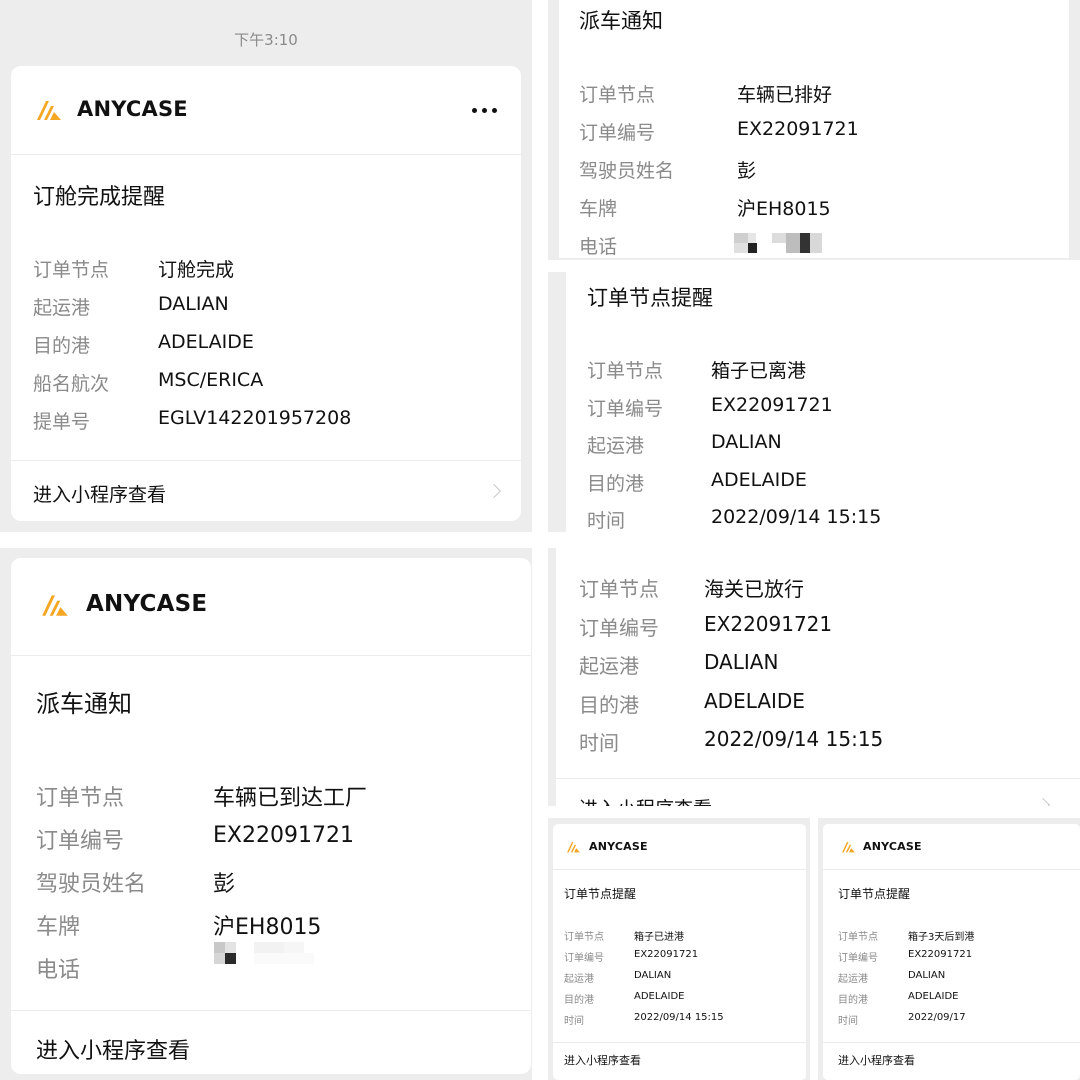 Image resolution: width=1080 pixels, height=1080 pixels. What do you see at coordinates (290, 798) in the screenshot?
I see `field-value: 车辆已到达工厂` at bounding box center [290, 798].